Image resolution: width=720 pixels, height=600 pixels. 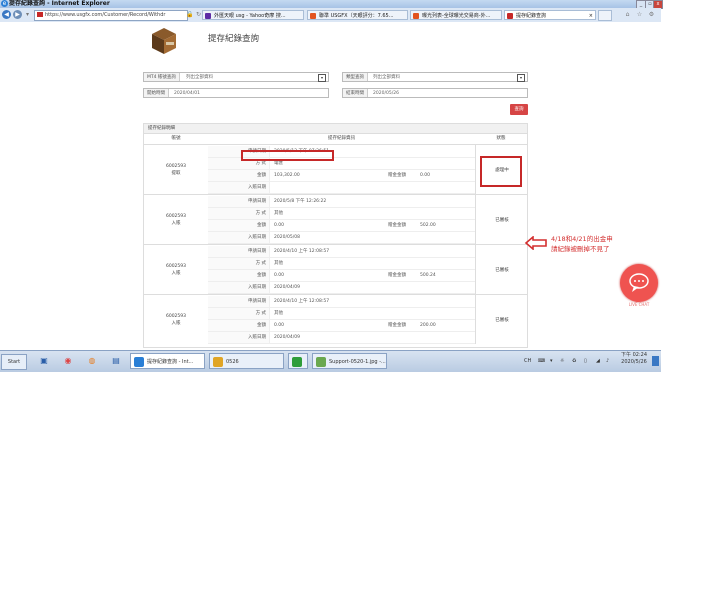 I want to click on lock-icon: 🔒, so click(x=189, y=14).